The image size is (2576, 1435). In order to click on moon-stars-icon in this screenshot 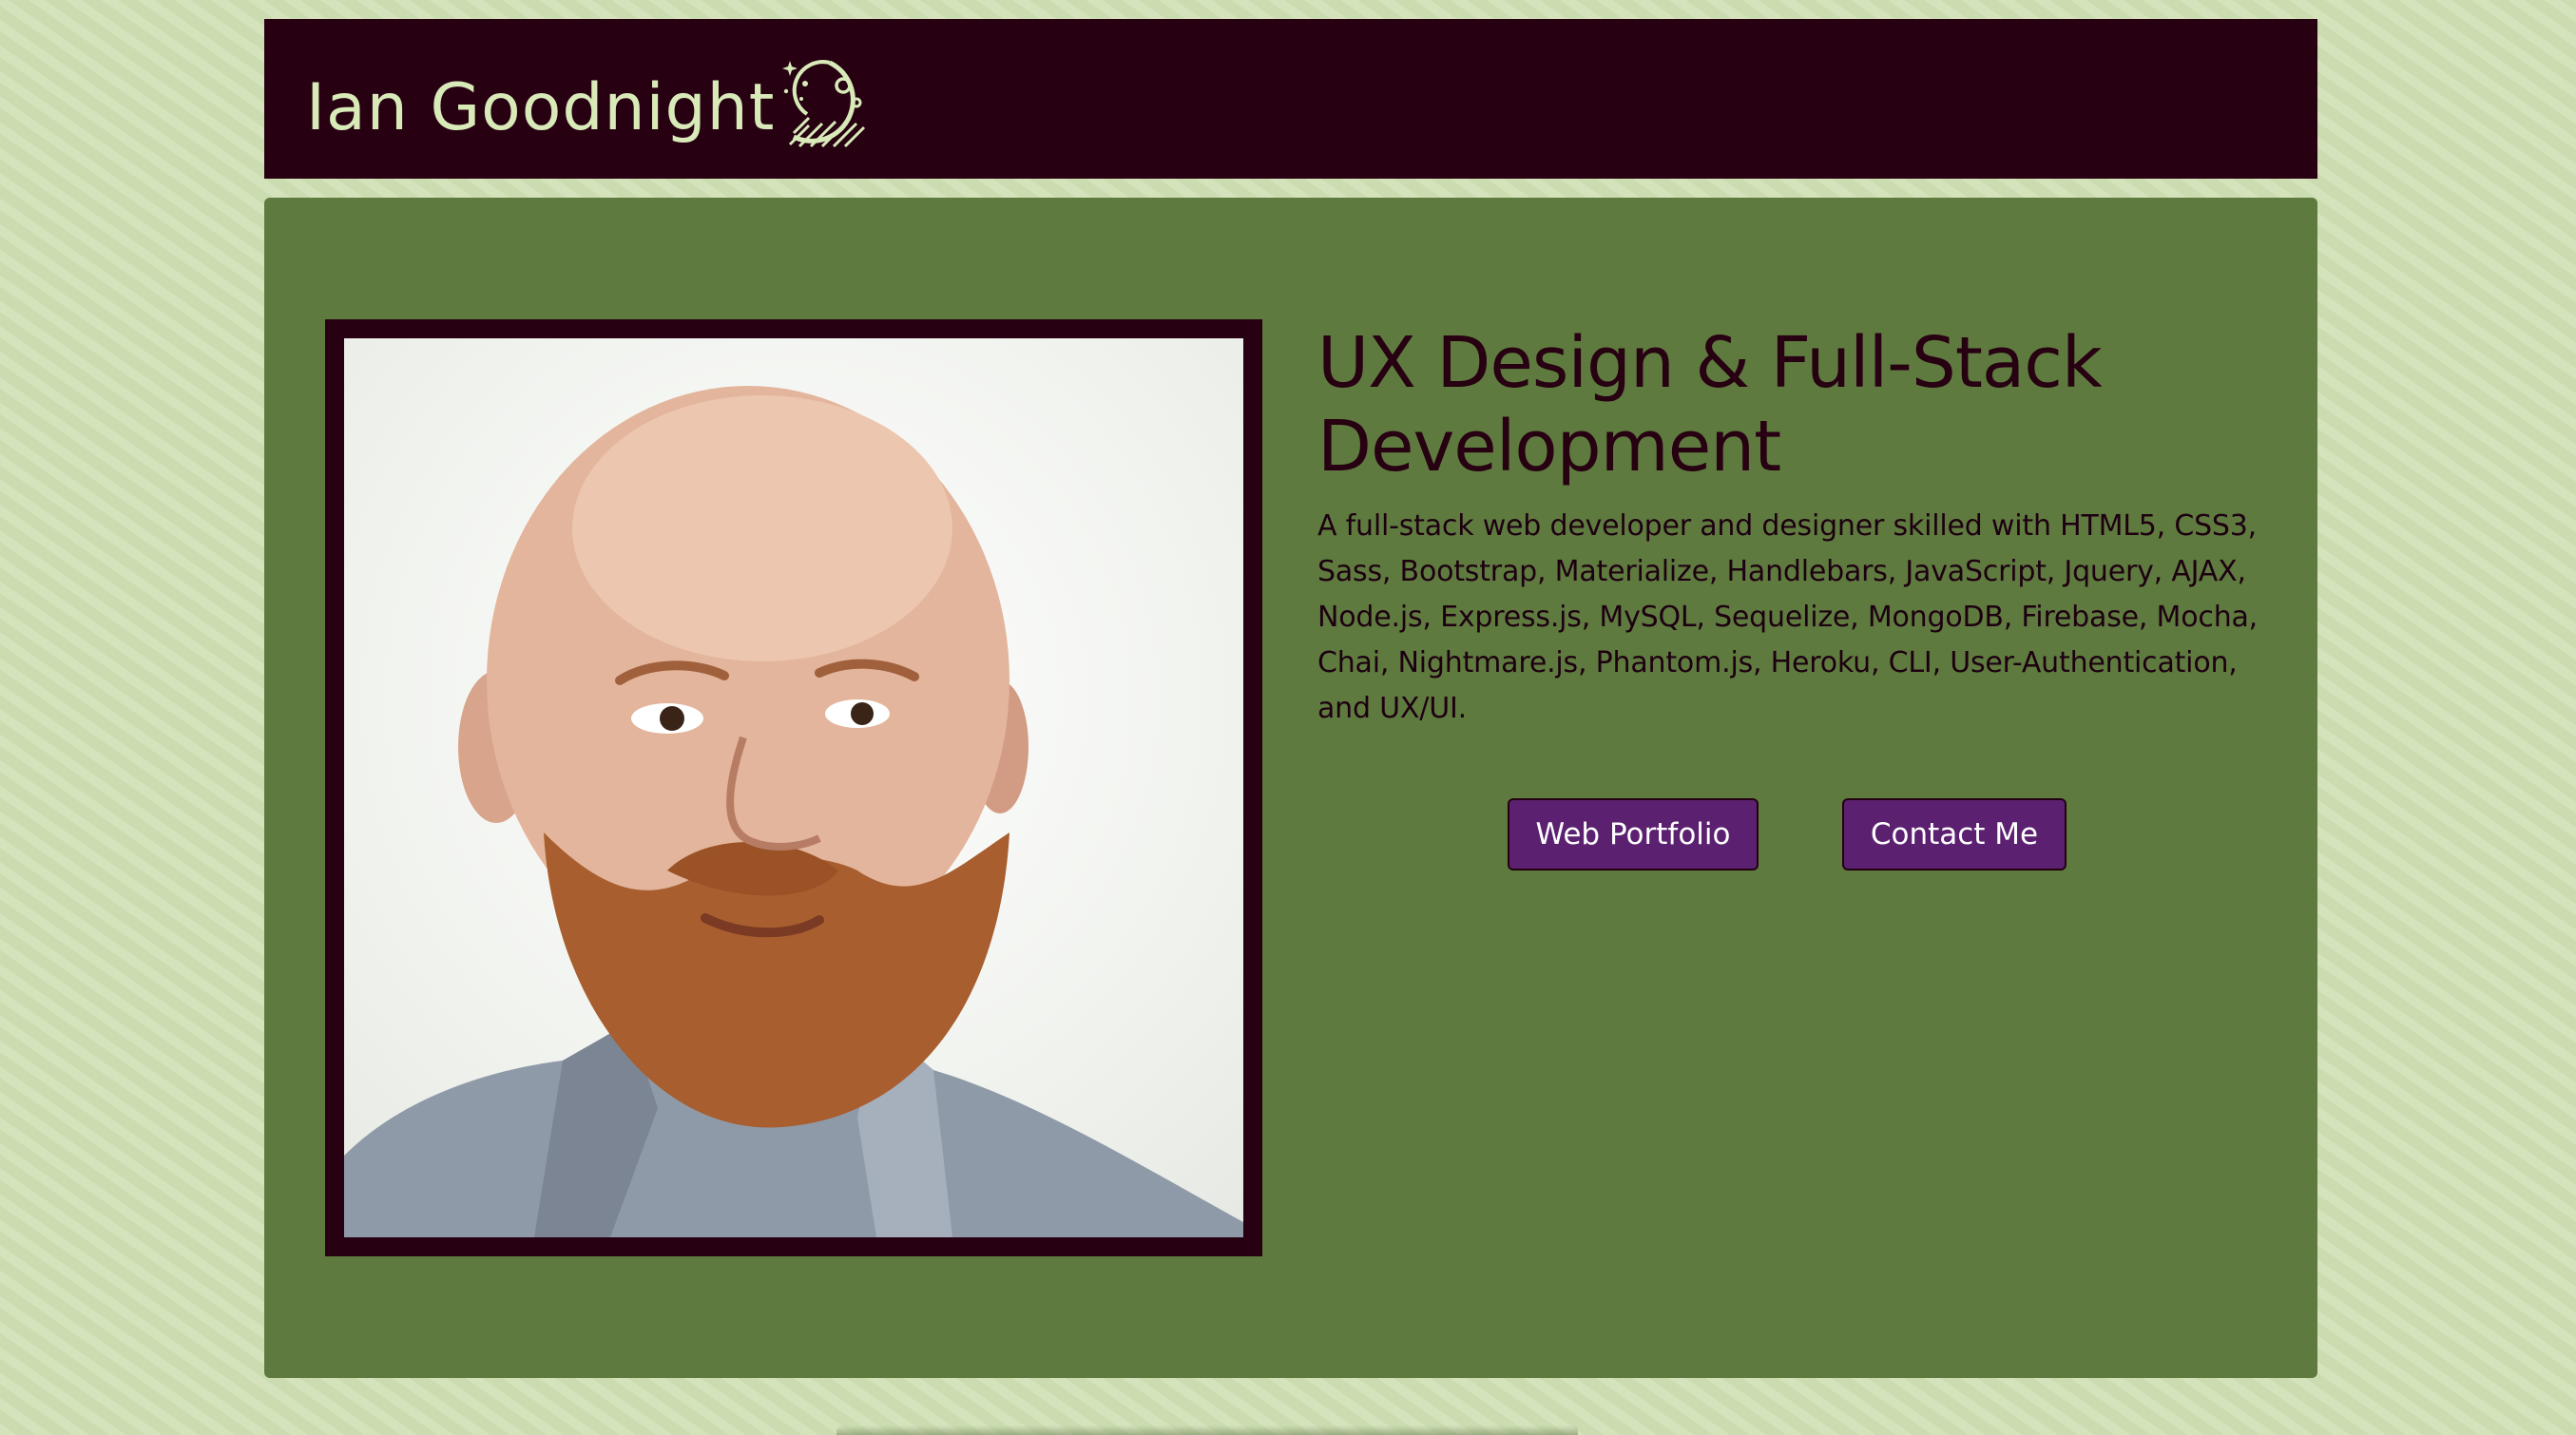, I will do `click(824, 104)`.